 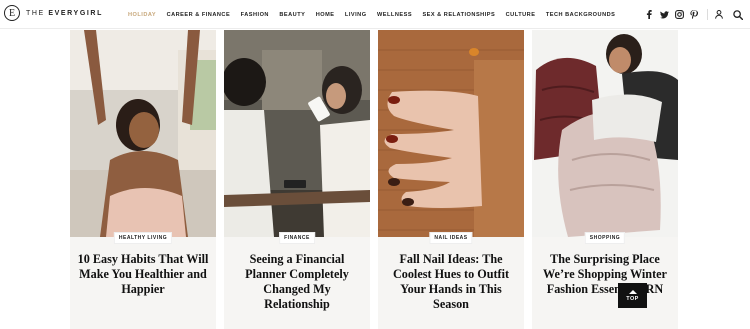 What do you see at coordinates (458, 15) in the screenshot?
I see `nav-item-sex-relationships: SEX & RELATIONSHIPS` at bounding box center [458, 15].